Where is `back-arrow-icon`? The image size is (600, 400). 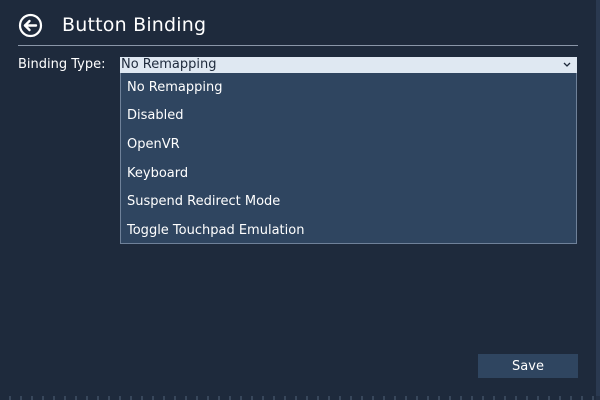
back-arrow-icon is located at coordinates (30, 25).